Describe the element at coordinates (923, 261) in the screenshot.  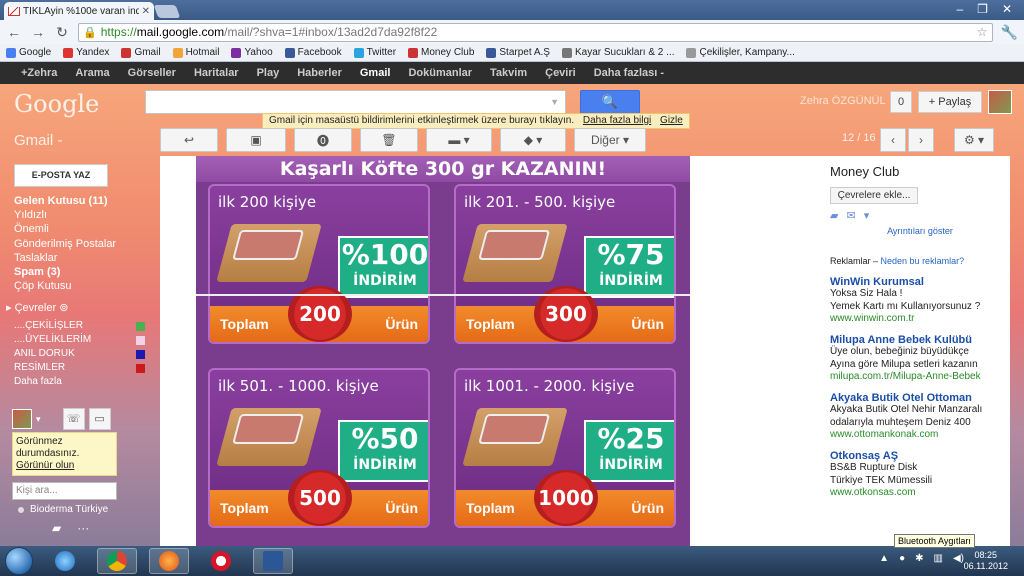
I see `why-these-ads-link: Neden bu reklamlar?` at that location.